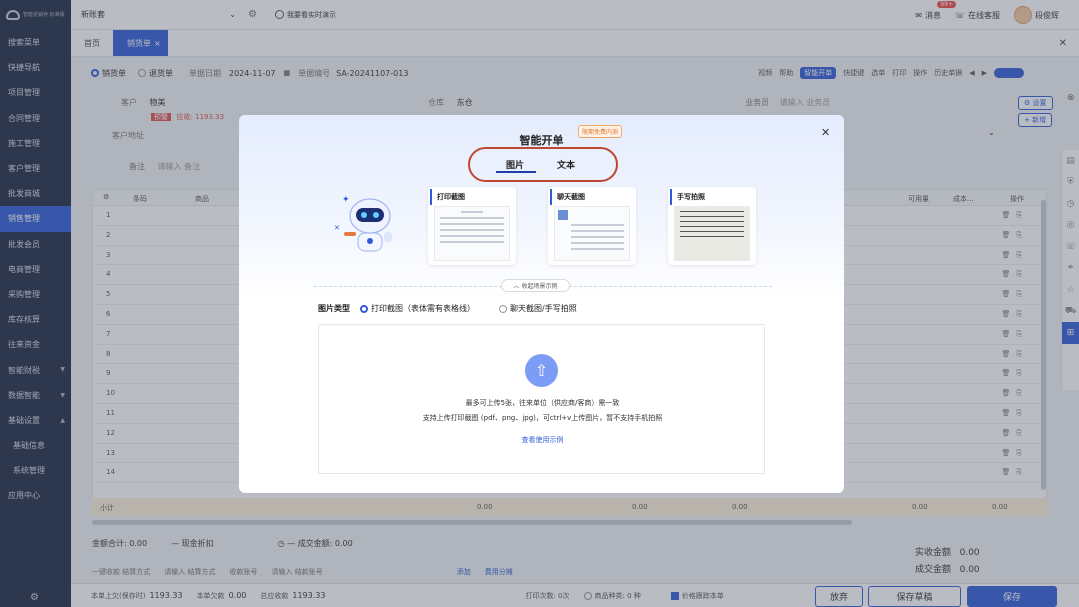 Image resolution: width=1079 pixels, height=607 pixels. I want to click on modal-title: 智能开单, so click(541, 140).